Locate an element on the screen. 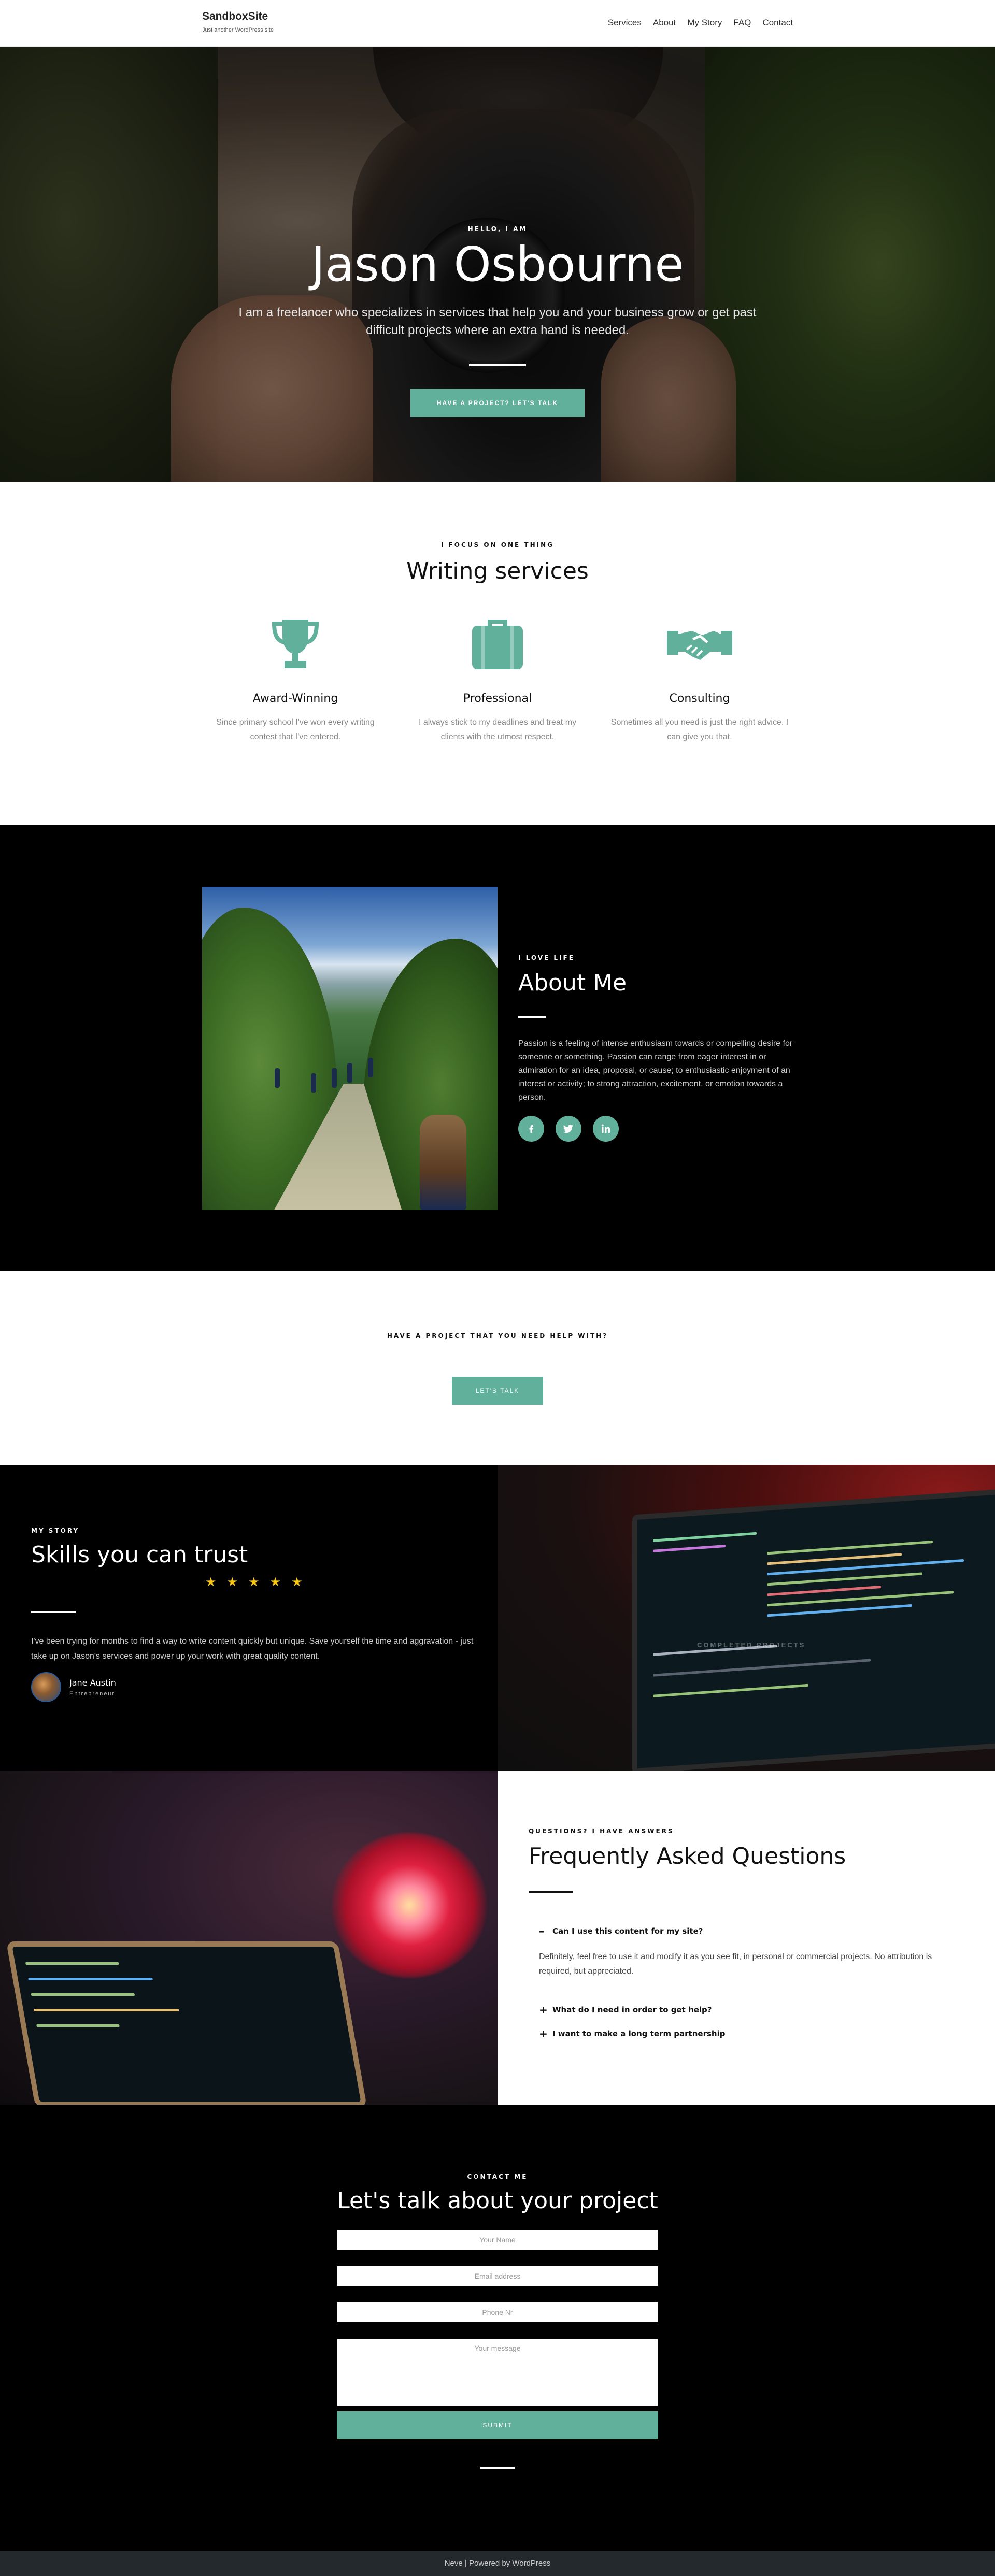 This screenshot has height=2576, width=995. faq-laptop-photo is located at coordinates (248, 1938).